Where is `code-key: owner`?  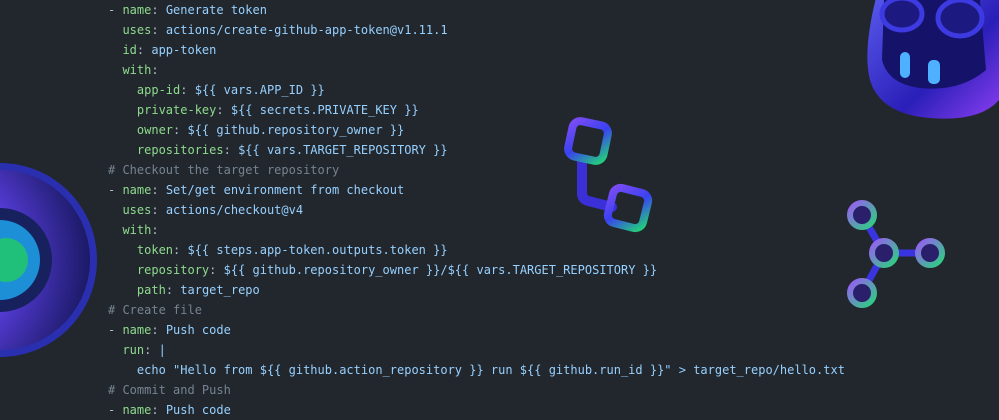
code-key: owner is located at coordinates (155, 130).